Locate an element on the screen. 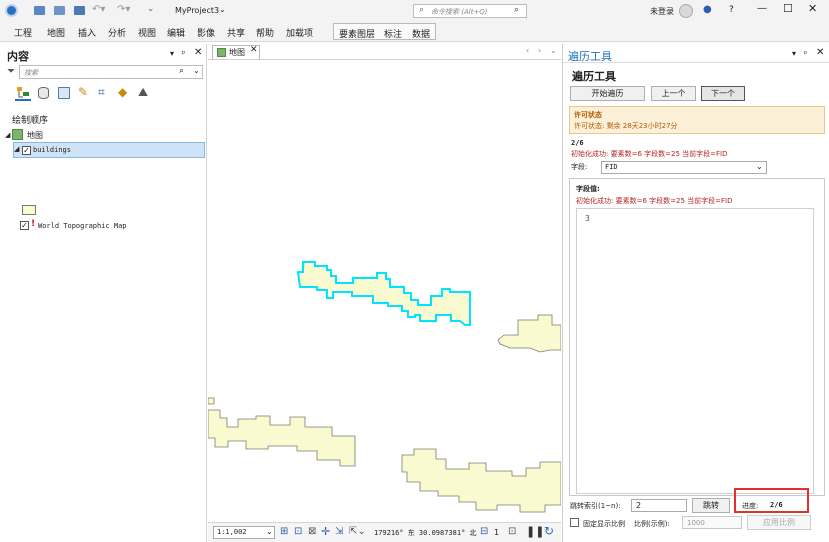  list-by-selection-icon is located at coordinates (64, 93).